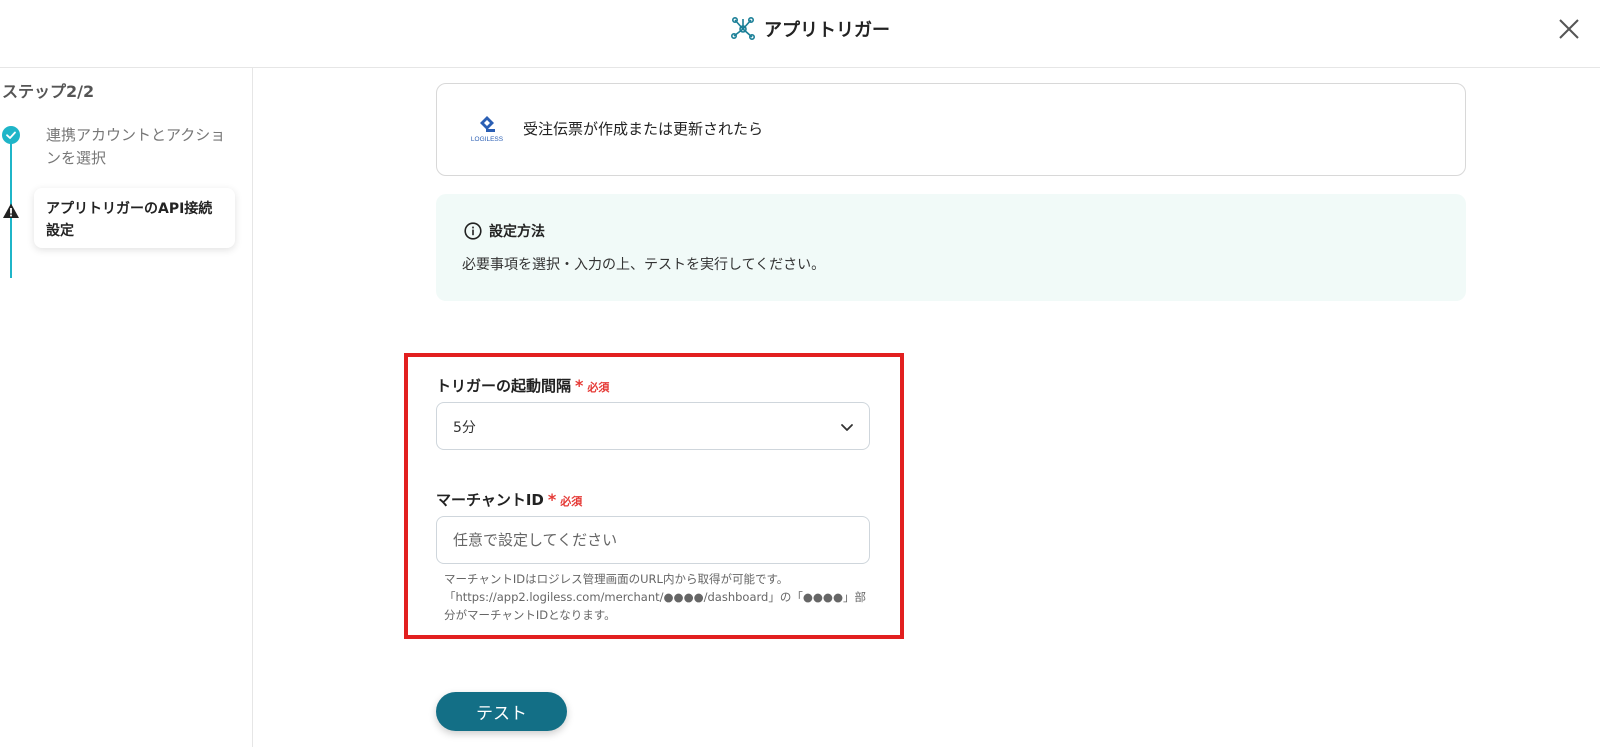 This screenshot has height=747, width=1600. Describe the element at coordinates (129, 220) in the screenshot. I see `sidebar-step-2-label: アプリトリガーのAPI接続設定` at that location.